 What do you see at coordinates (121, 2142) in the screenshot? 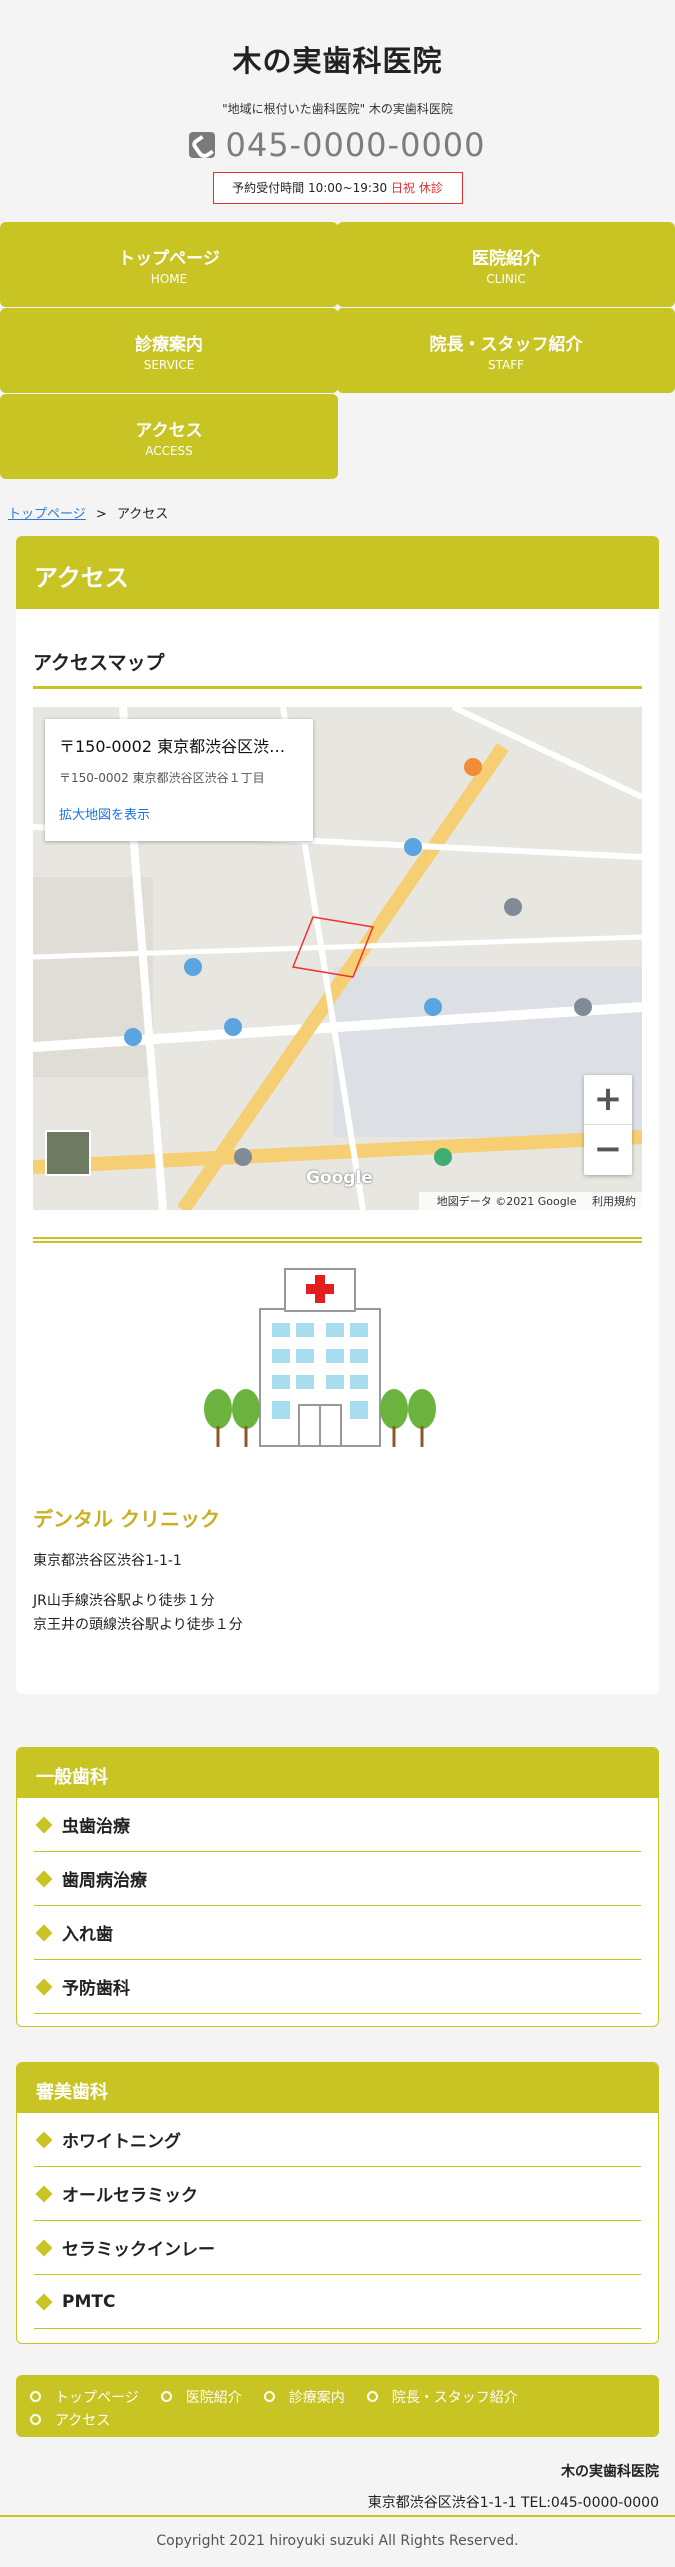
I see `menu-item-label: ホワイトニング` at bounding box center [121, 2142].